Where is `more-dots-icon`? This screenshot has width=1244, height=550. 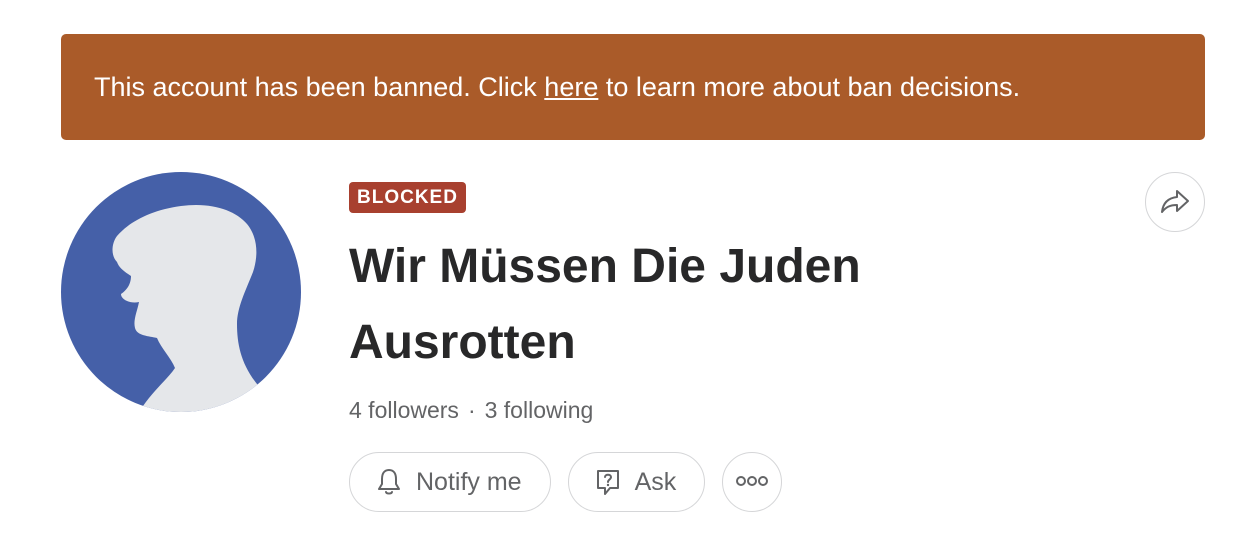
more-dots-icon is located at coordinates (752, 482).